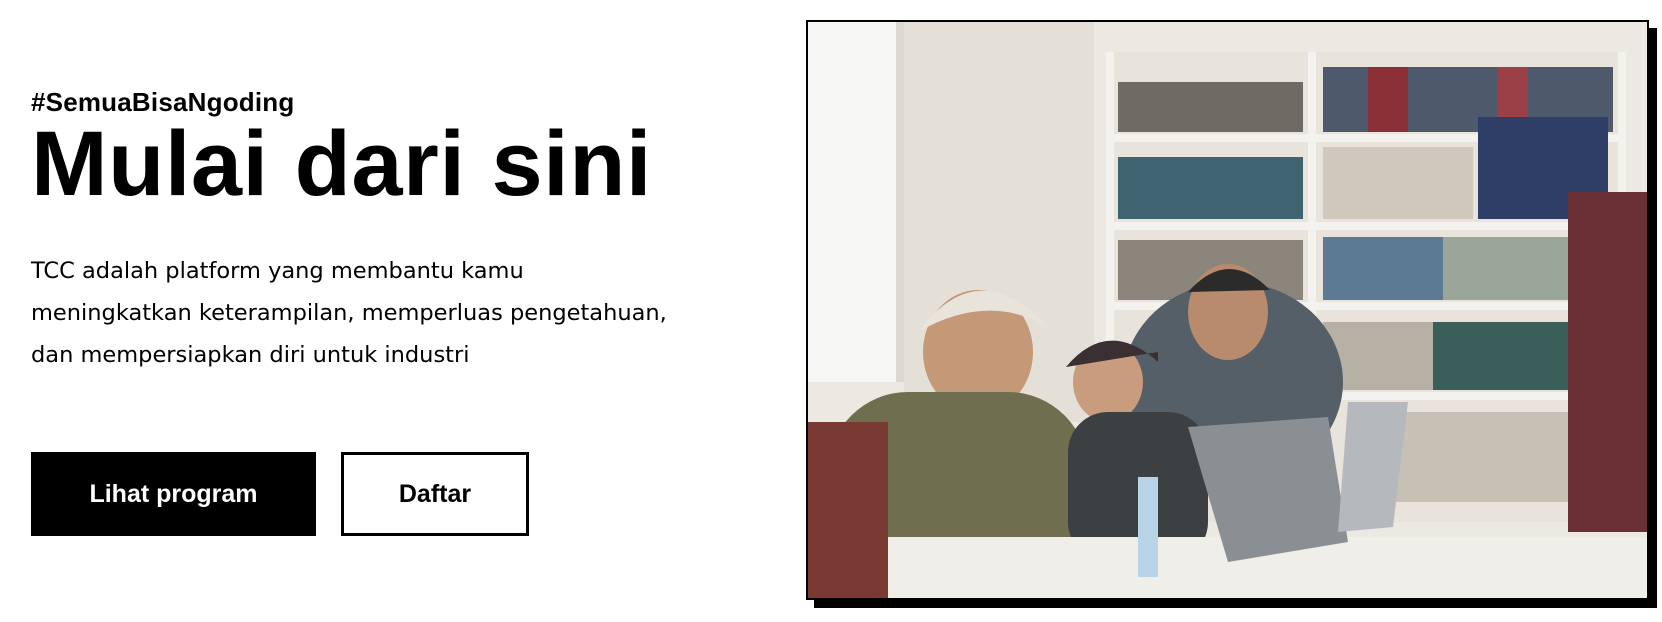 The image size is (1662, 622). I want to click on hero-description-line: dan mempersiapkan diri untuk industri, so click(250, 355).